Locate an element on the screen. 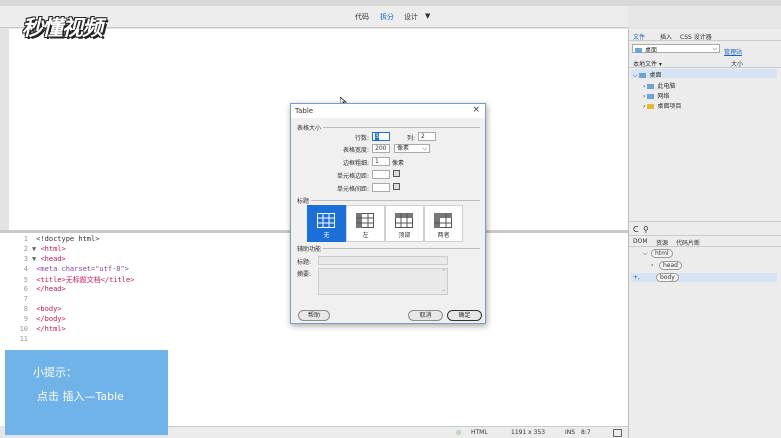 This screenshot has width=781, height=438. section-table-size: 表格大小 is located at coordinates (309, 128).